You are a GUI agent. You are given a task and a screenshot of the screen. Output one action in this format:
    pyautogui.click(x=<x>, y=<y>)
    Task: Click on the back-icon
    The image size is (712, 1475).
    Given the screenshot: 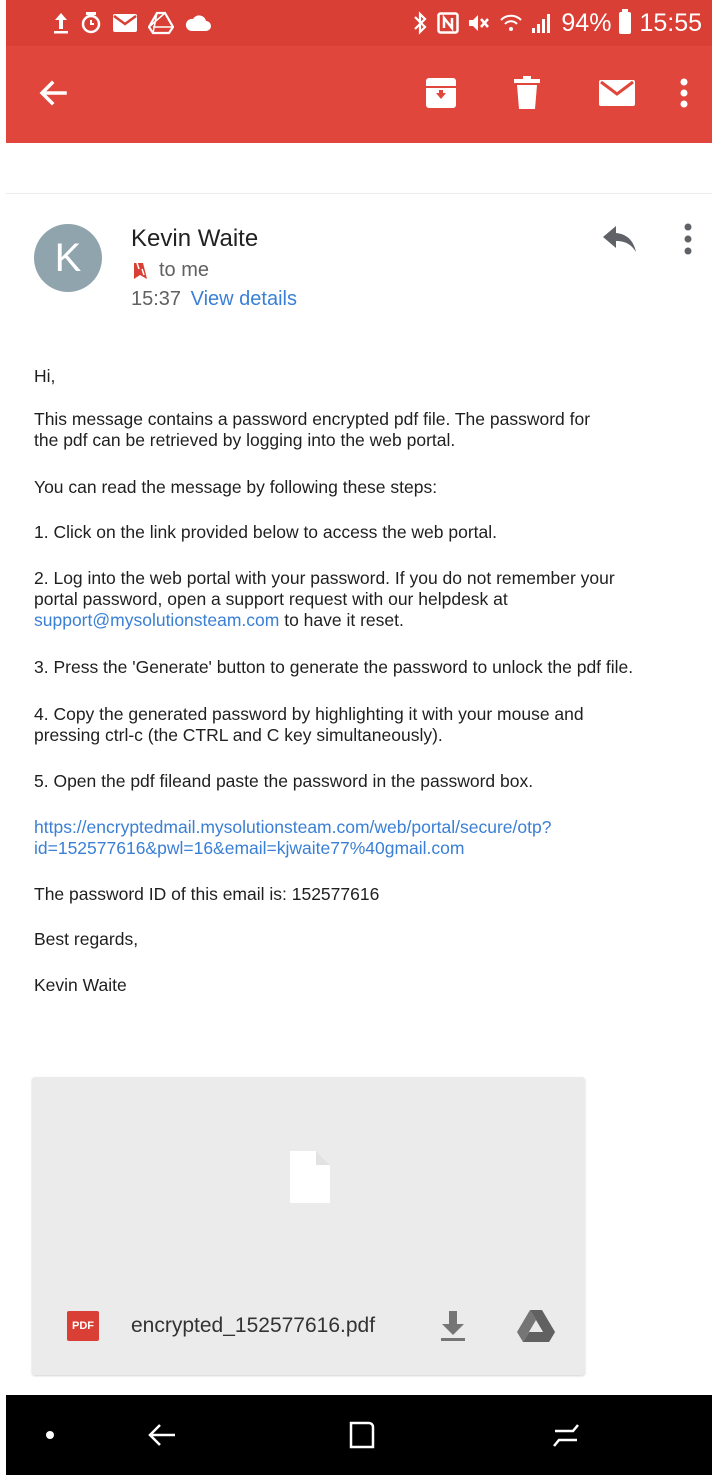 What is the action you would take?
    pyautogui.click(x=161, y=1435)
    